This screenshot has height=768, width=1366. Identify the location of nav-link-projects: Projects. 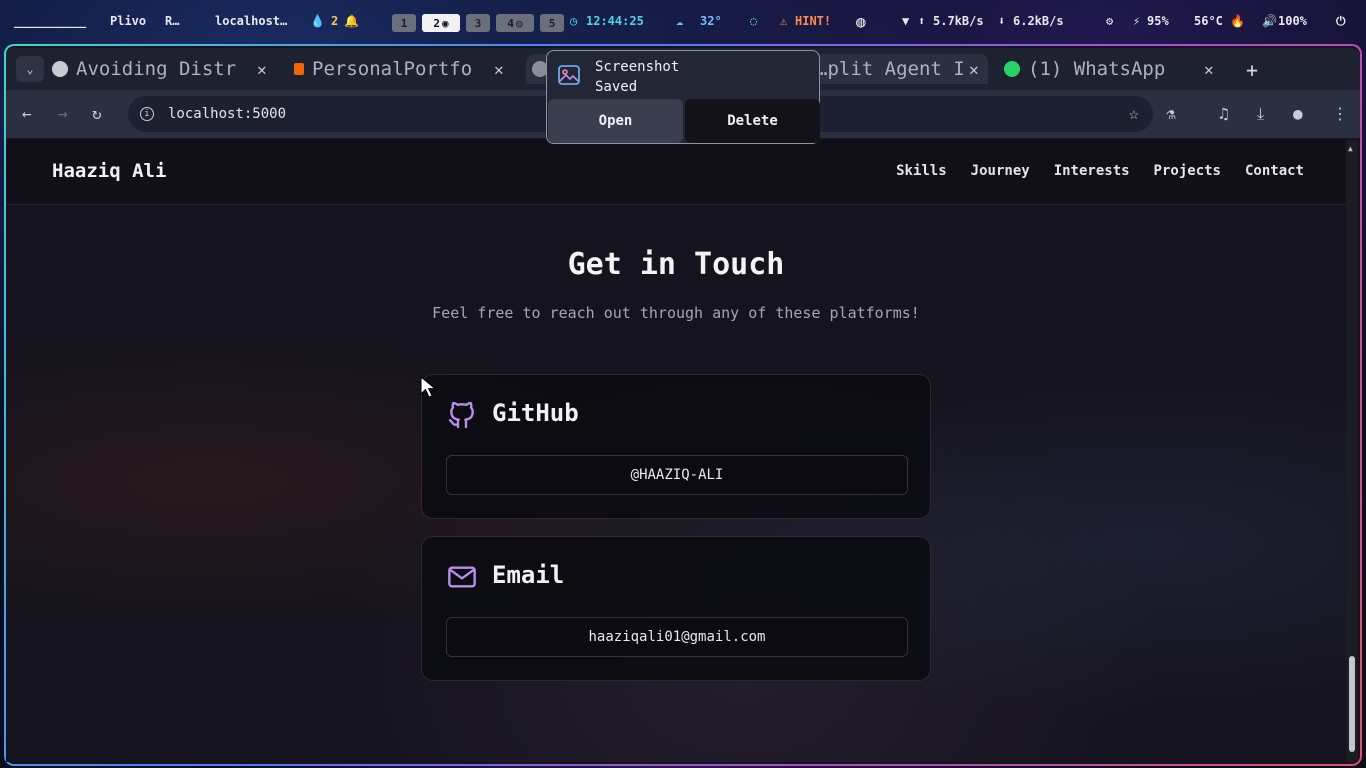
(1187, 171).